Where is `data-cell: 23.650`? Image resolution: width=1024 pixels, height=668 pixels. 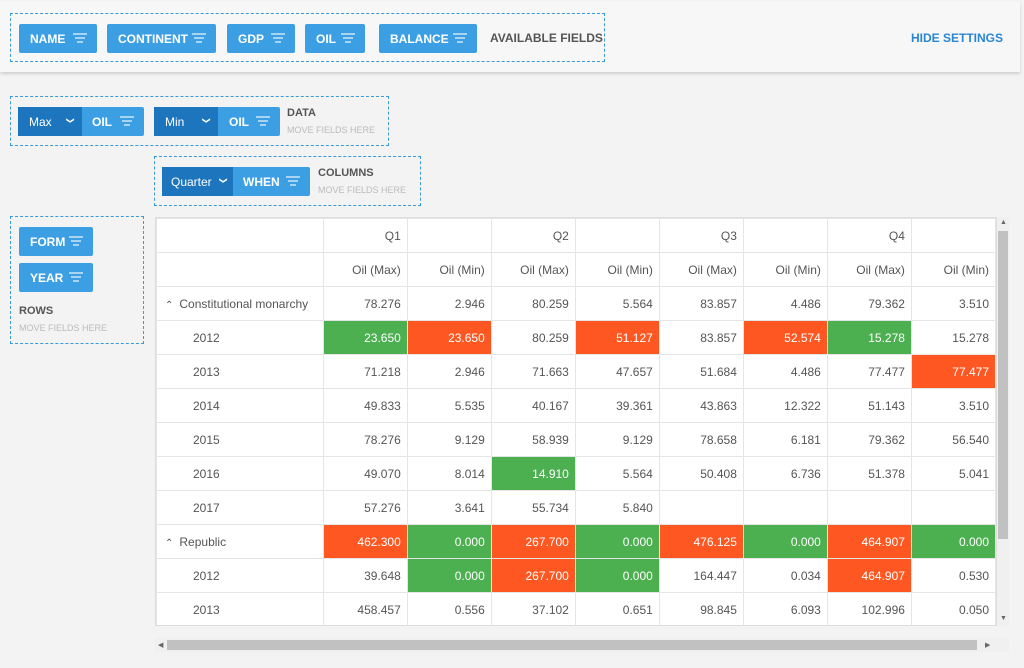 data-cell: 23.650 is located at coordinates (365, 337).